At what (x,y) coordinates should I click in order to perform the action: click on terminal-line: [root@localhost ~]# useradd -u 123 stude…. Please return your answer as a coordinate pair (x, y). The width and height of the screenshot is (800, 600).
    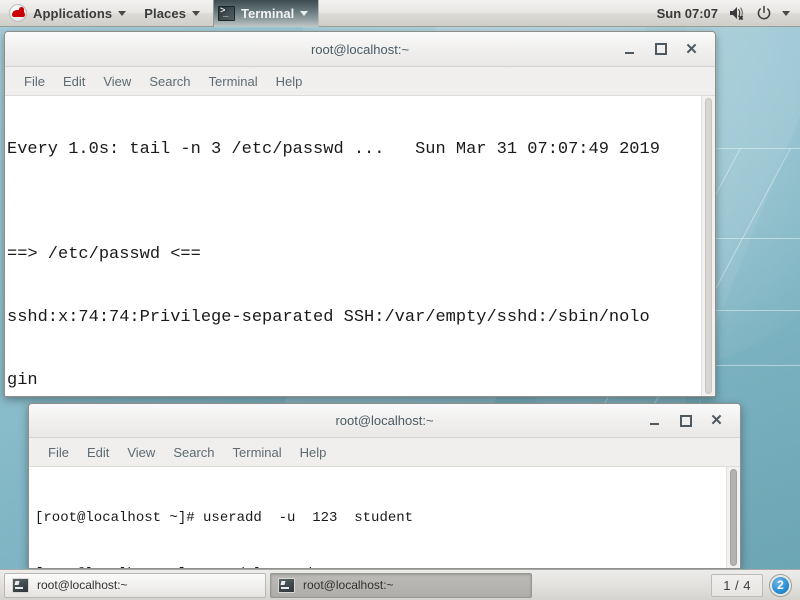
    Looking at the image, I should click on (224, 518).